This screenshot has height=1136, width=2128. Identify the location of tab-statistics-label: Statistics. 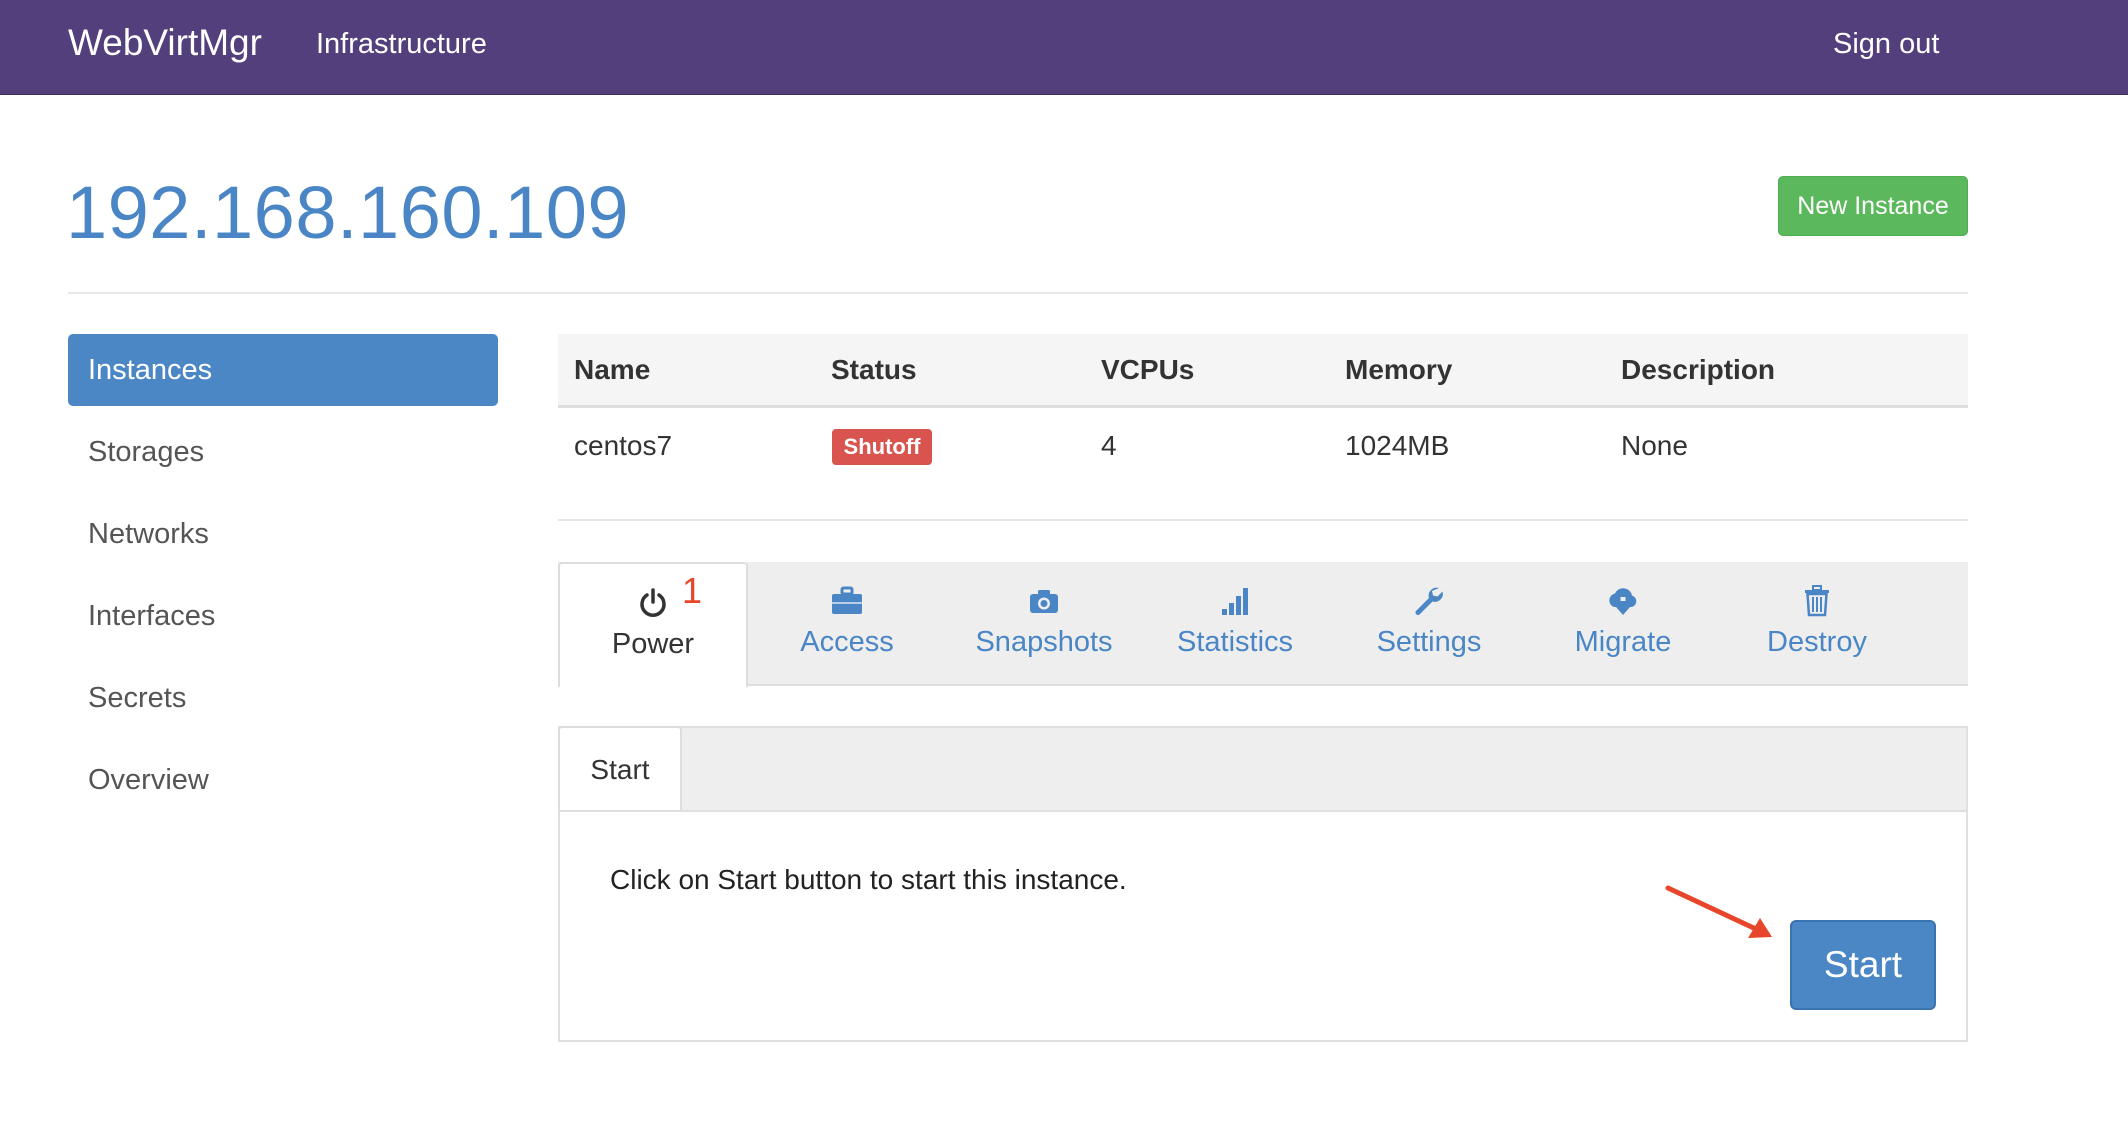
(1235, 642).